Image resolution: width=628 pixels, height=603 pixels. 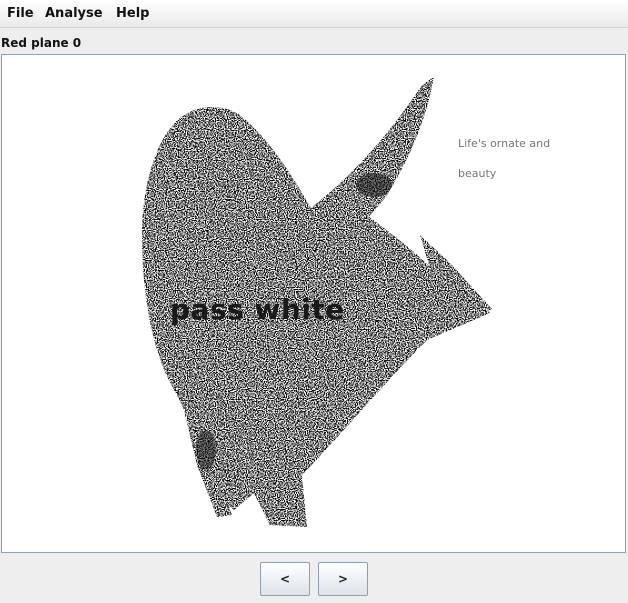 I want to click on previous-plane-button: <, so click(x=285, y=579).